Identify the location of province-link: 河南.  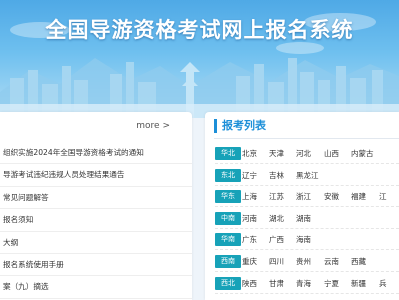
(249, 219).